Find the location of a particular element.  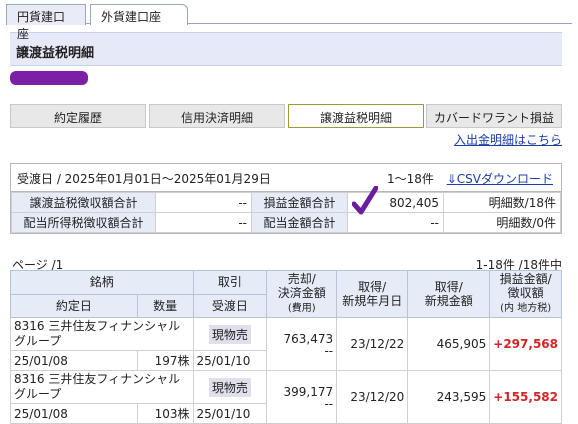

col-acq-date: 取得/ 新規年月日 is located at coordinates (372, 294).